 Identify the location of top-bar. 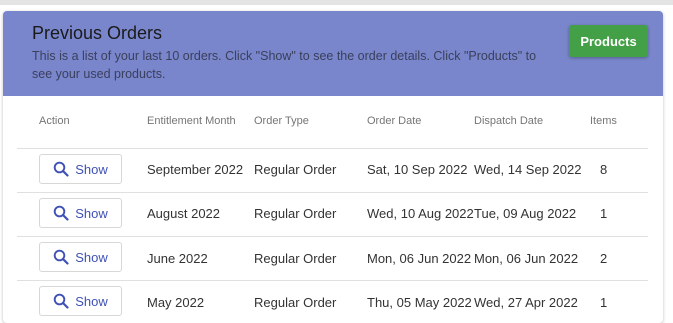
(336, 2).